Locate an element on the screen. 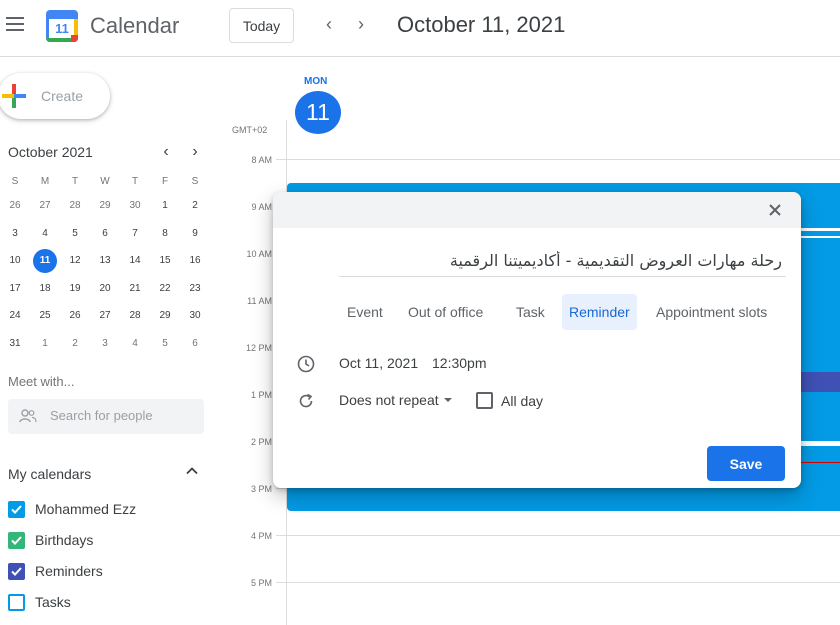  mini-day: 25 is located at coordinates (45, 316).